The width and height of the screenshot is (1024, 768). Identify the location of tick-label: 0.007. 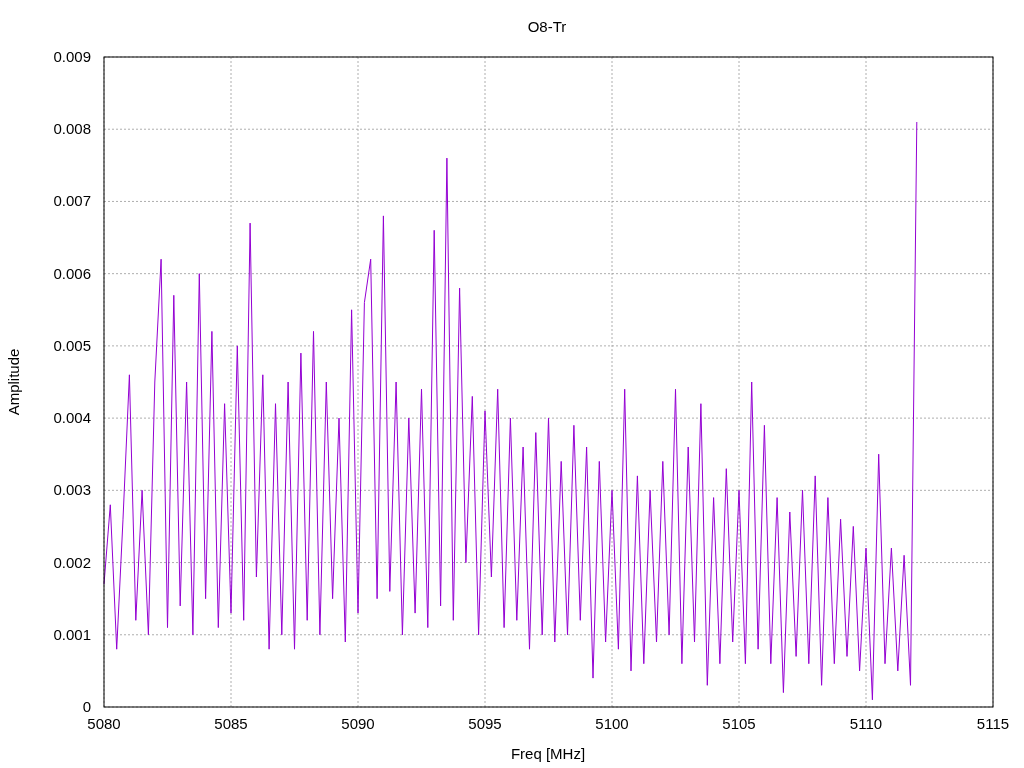
(72, 201).